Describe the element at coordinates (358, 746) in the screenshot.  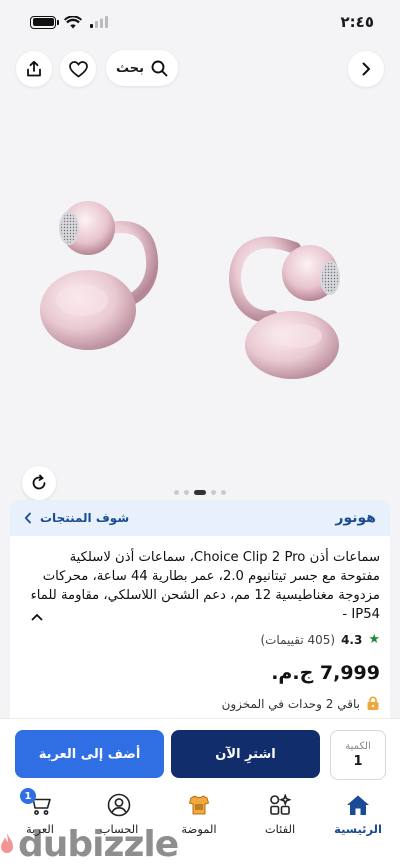
I see `quantity-label: الكمية` at that location.